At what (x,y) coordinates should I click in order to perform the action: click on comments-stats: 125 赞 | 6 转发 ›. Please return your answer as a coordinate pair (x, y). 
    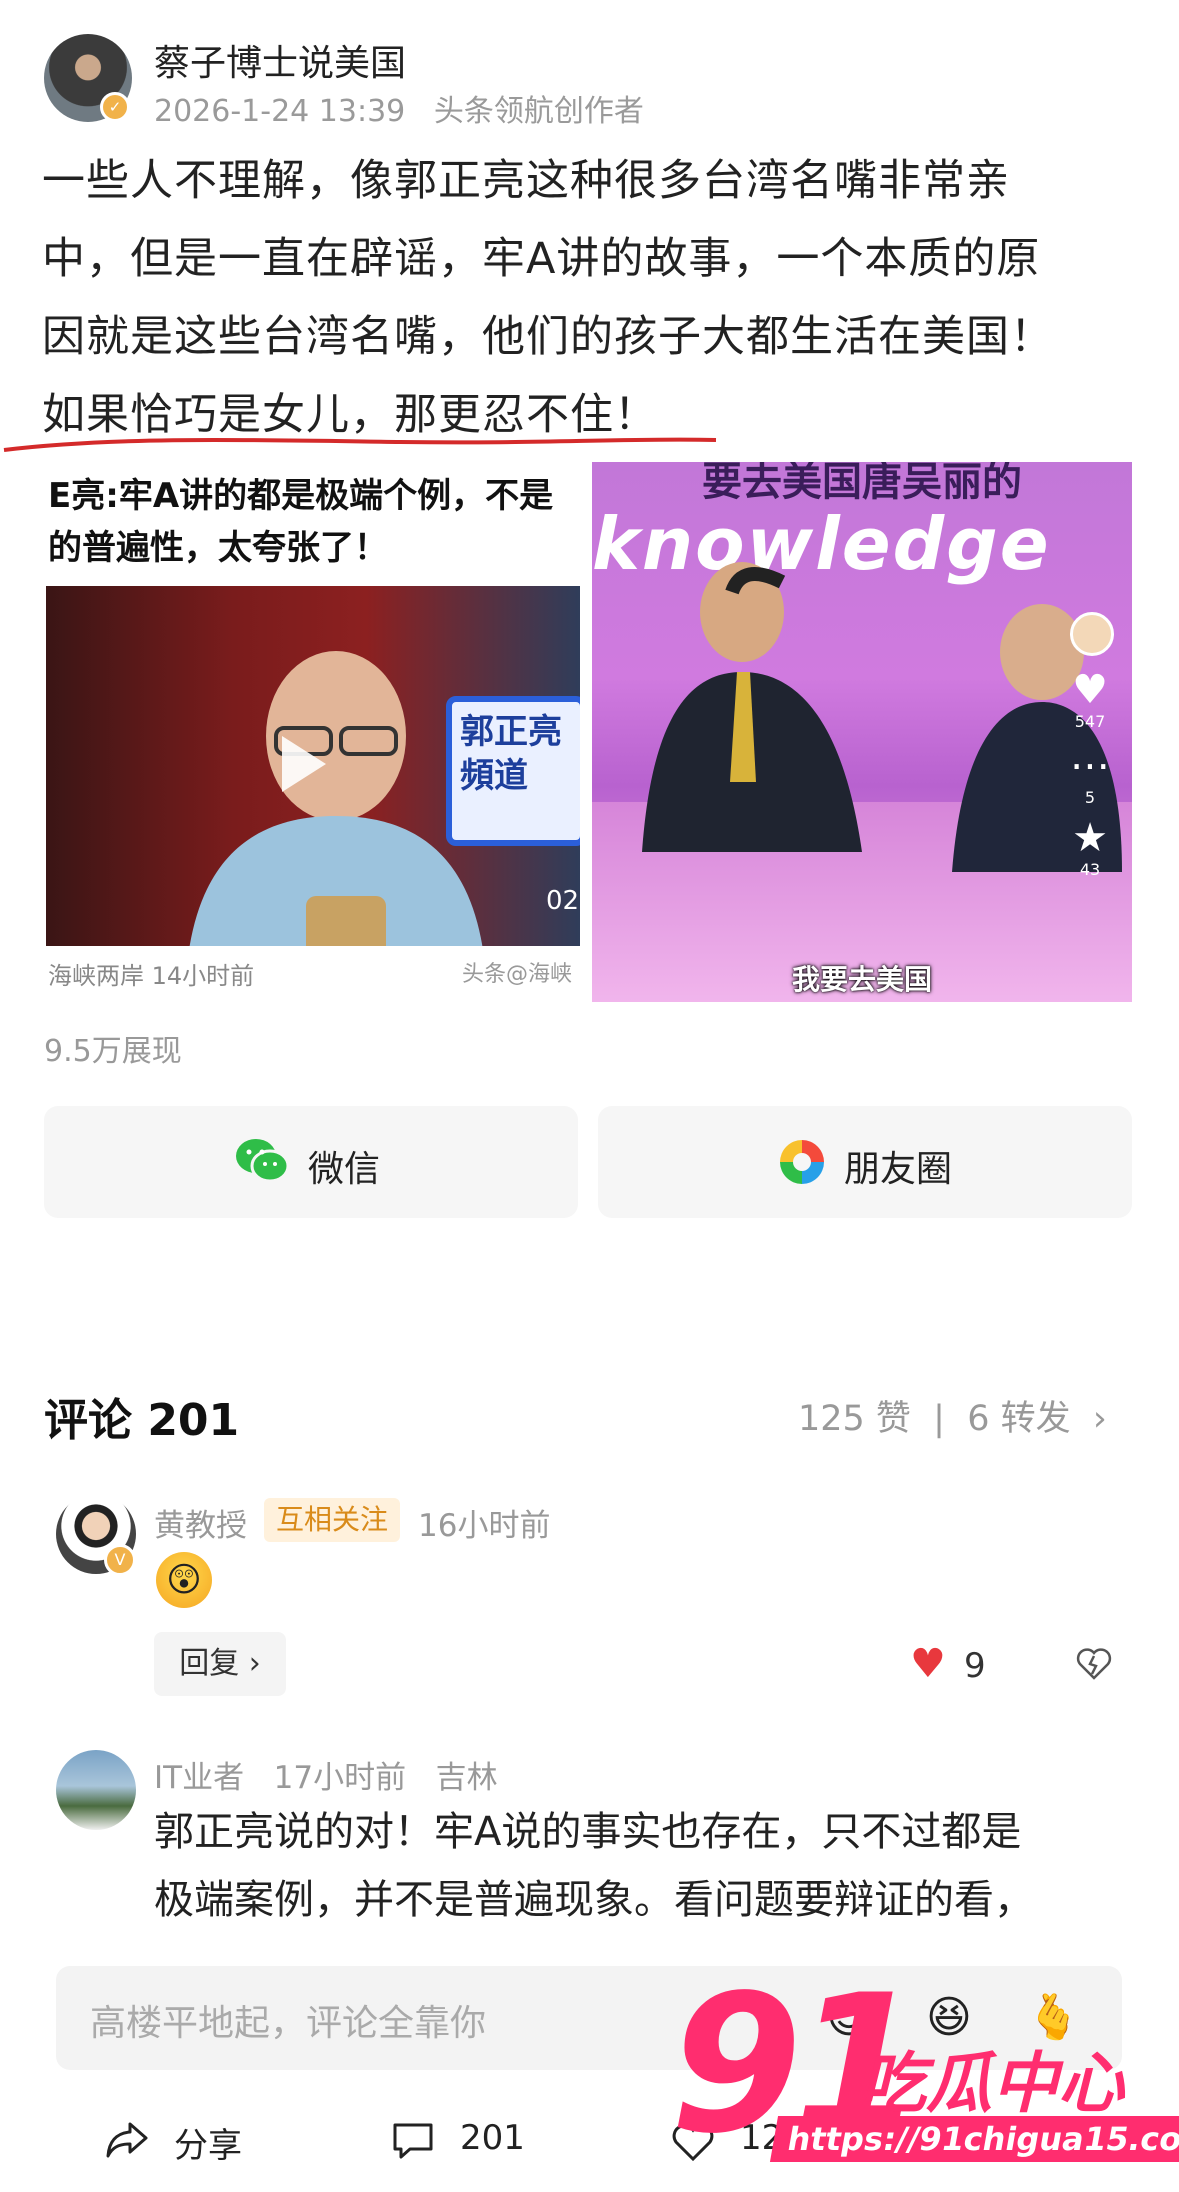
    Looking at the image, I should click on (952, 1415).